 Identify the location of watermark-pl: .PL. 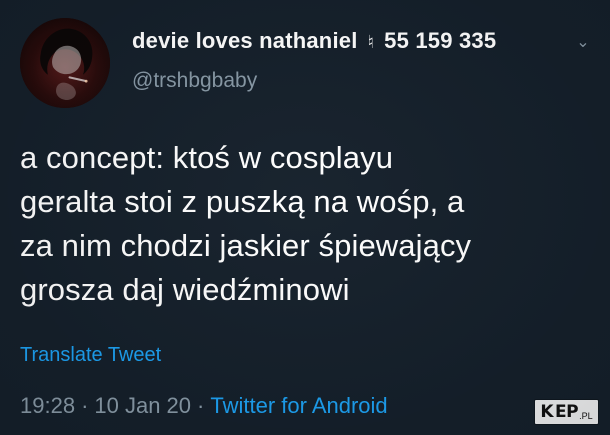
(586, 416).